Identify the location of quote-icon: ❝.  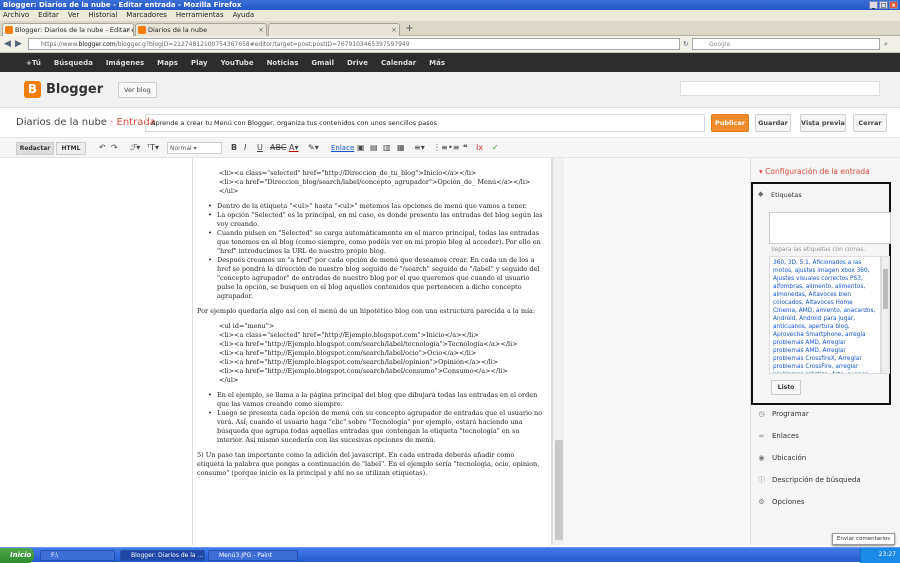
(465, 148).